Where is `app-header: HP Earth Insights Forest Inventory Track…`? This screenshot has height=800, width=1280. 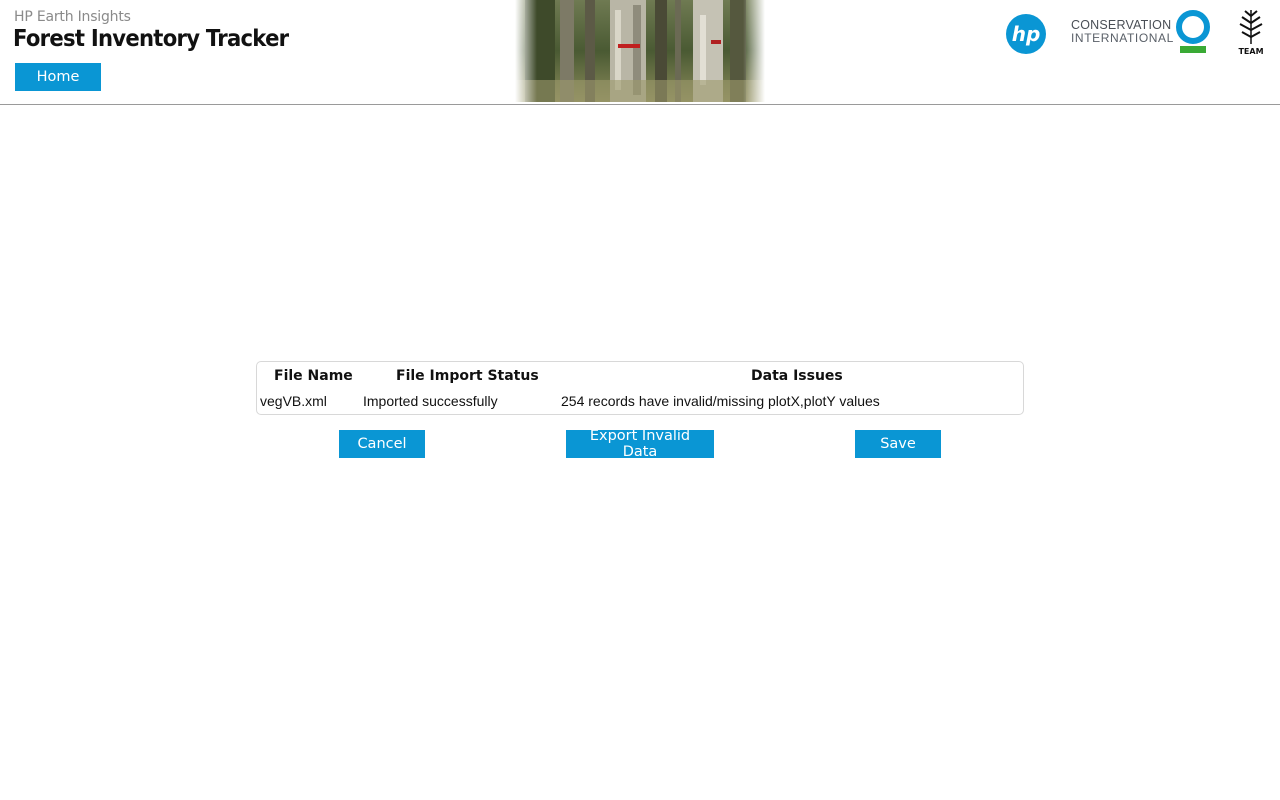 app-header: HP Earth Insights Forest Inventory Track… is located at coordinates (640, 52).